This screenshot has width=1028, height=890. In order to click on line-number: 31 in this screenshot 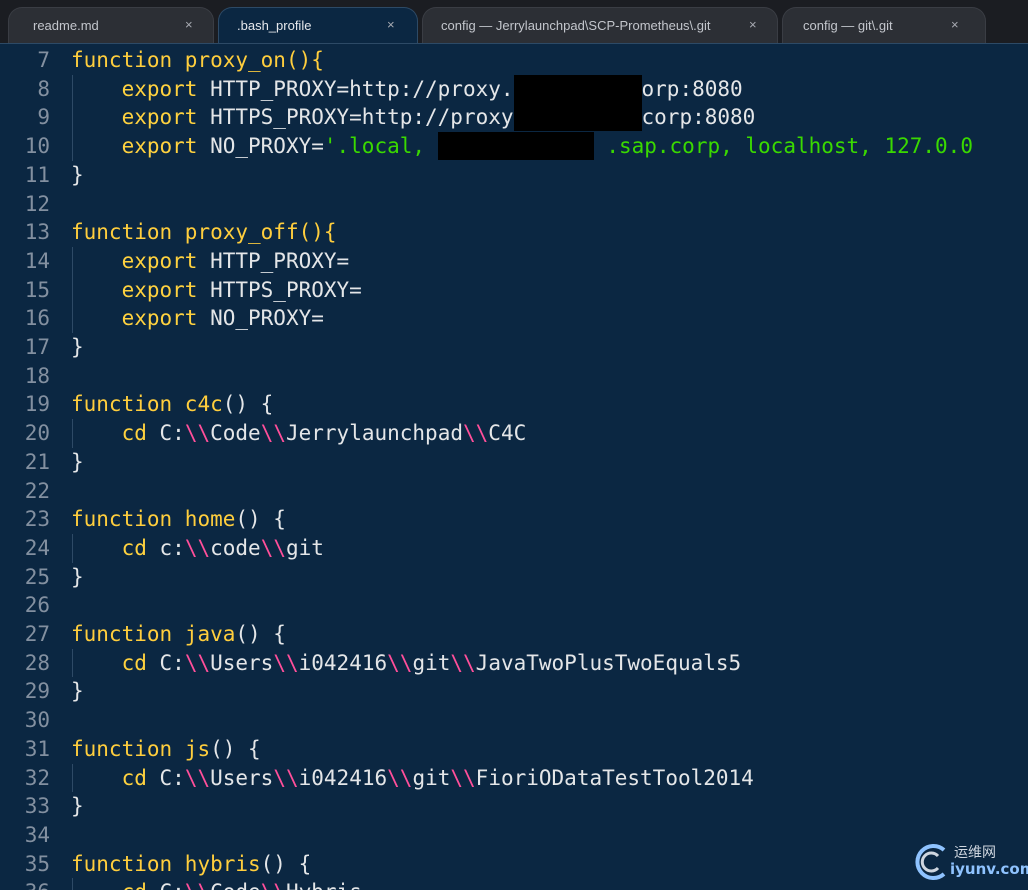, I will do `click(37, 748)`.